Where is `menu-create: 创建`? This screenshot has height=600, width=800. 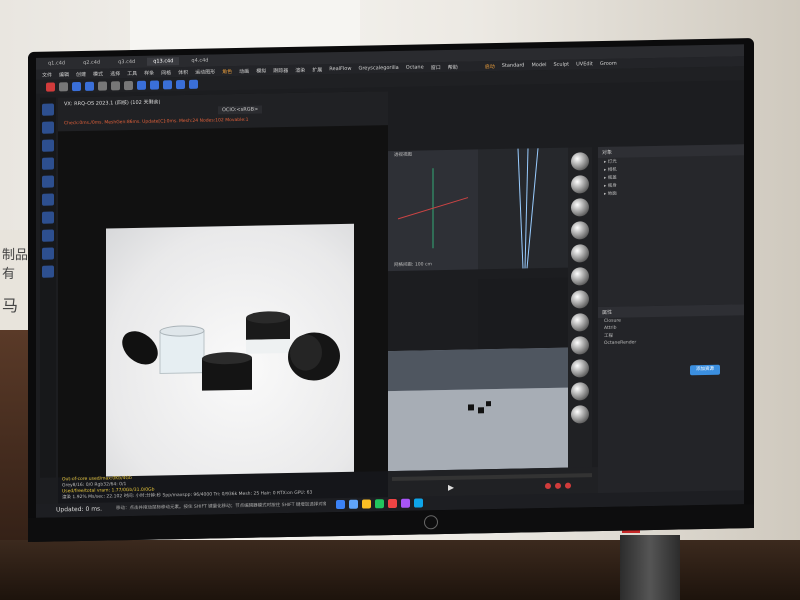
menu-create: 创建 is located at coordinates (81, 73).